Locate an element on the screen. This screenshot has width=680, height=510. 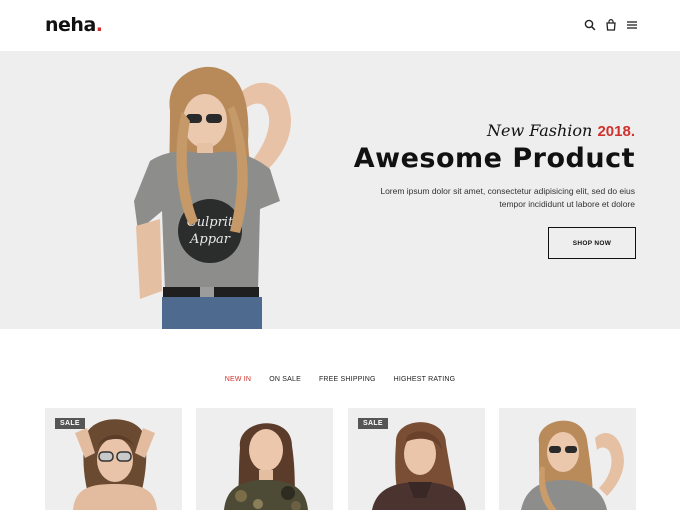
tab-new-in: NEW IN is located at coordinates (238, 383).